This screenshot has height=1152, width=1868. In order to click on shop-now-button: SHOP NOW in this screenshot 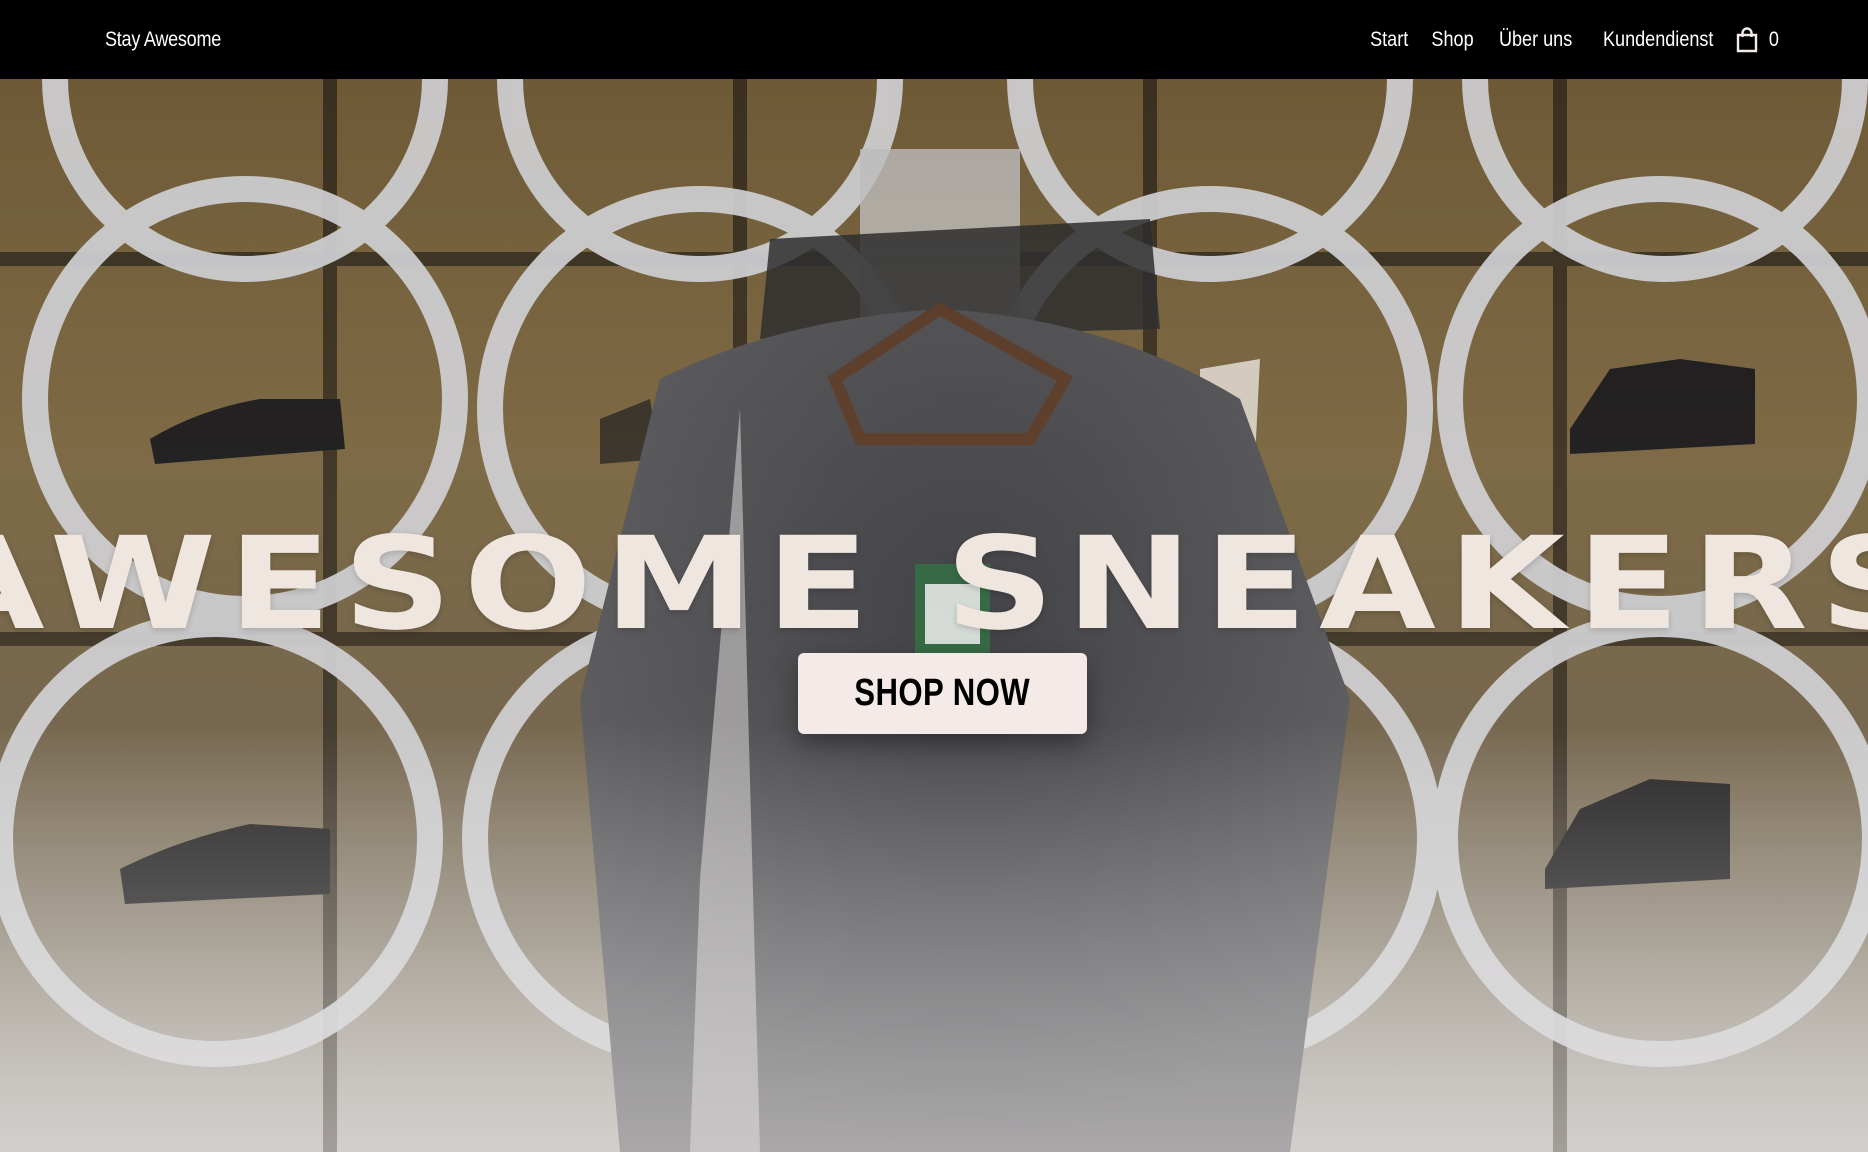, I will do `click(942, 693)`.